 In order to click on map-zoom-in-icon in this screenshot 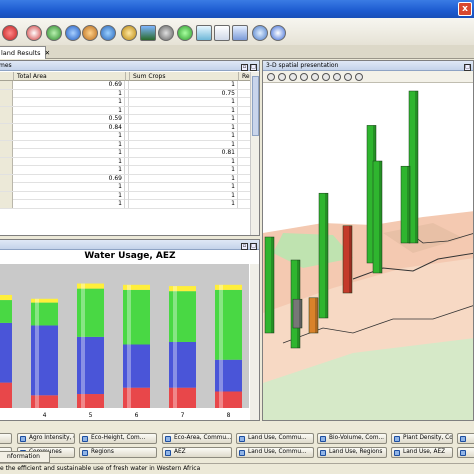, I will do `click(304, 77)`.